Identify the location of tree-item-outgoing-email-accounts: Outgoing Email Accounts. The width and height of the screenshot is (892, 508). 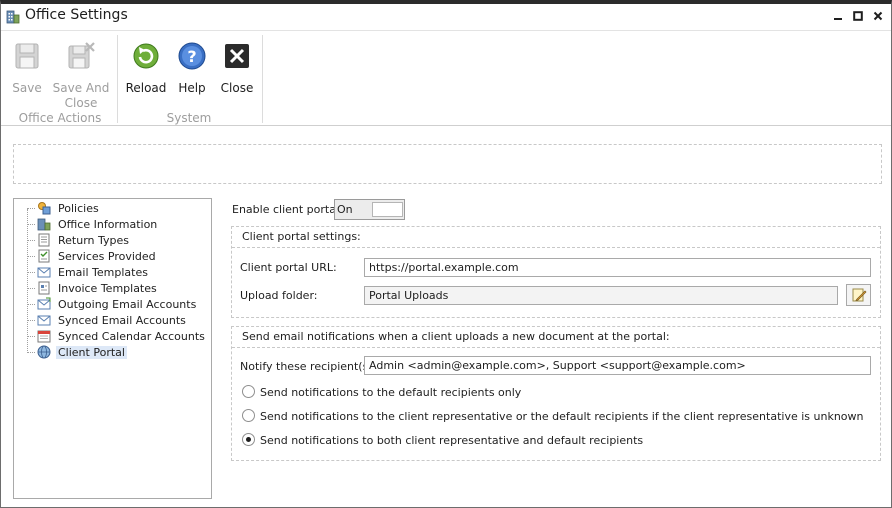
(117, 304).